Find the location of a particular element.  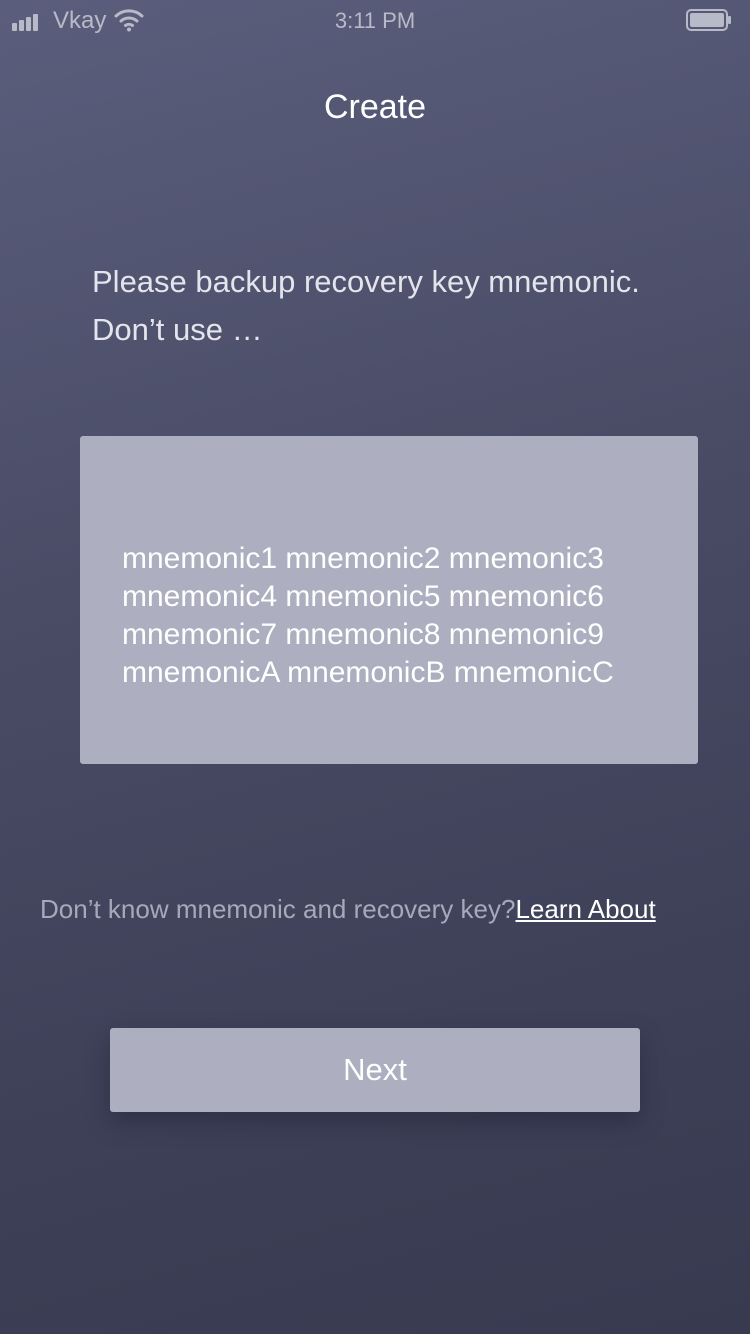

status-time: 3:11 PM is located at coordinates (375, 20).